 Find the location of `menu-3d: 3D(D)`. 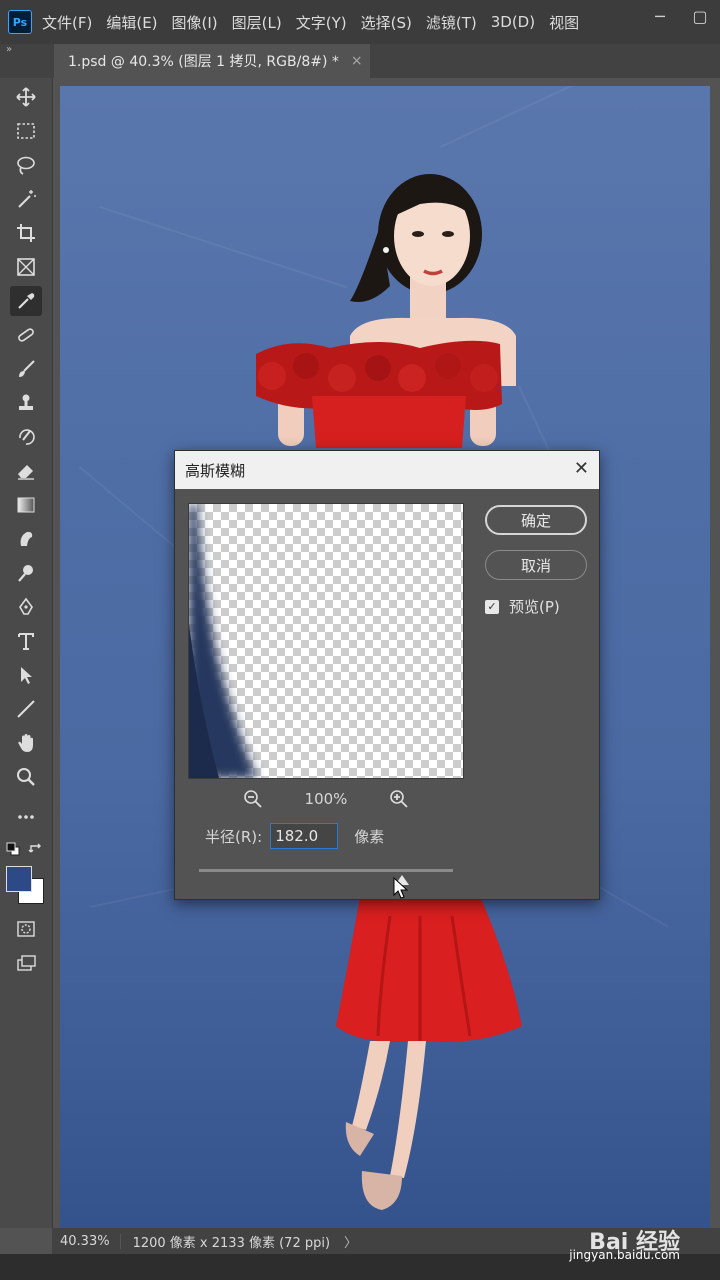

menu-3d: 3D(D) is located at coordinates (513, 22).